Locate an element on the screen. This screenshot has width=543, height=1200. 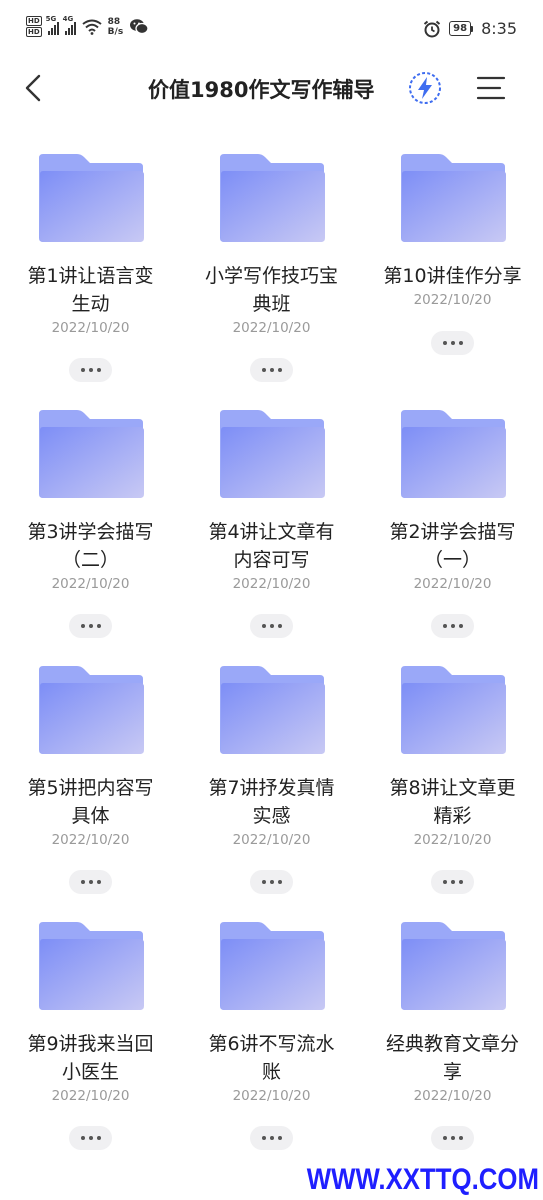
folder-name: 第4讲让文章有 内容可写 is located at coordinates (271, 546).